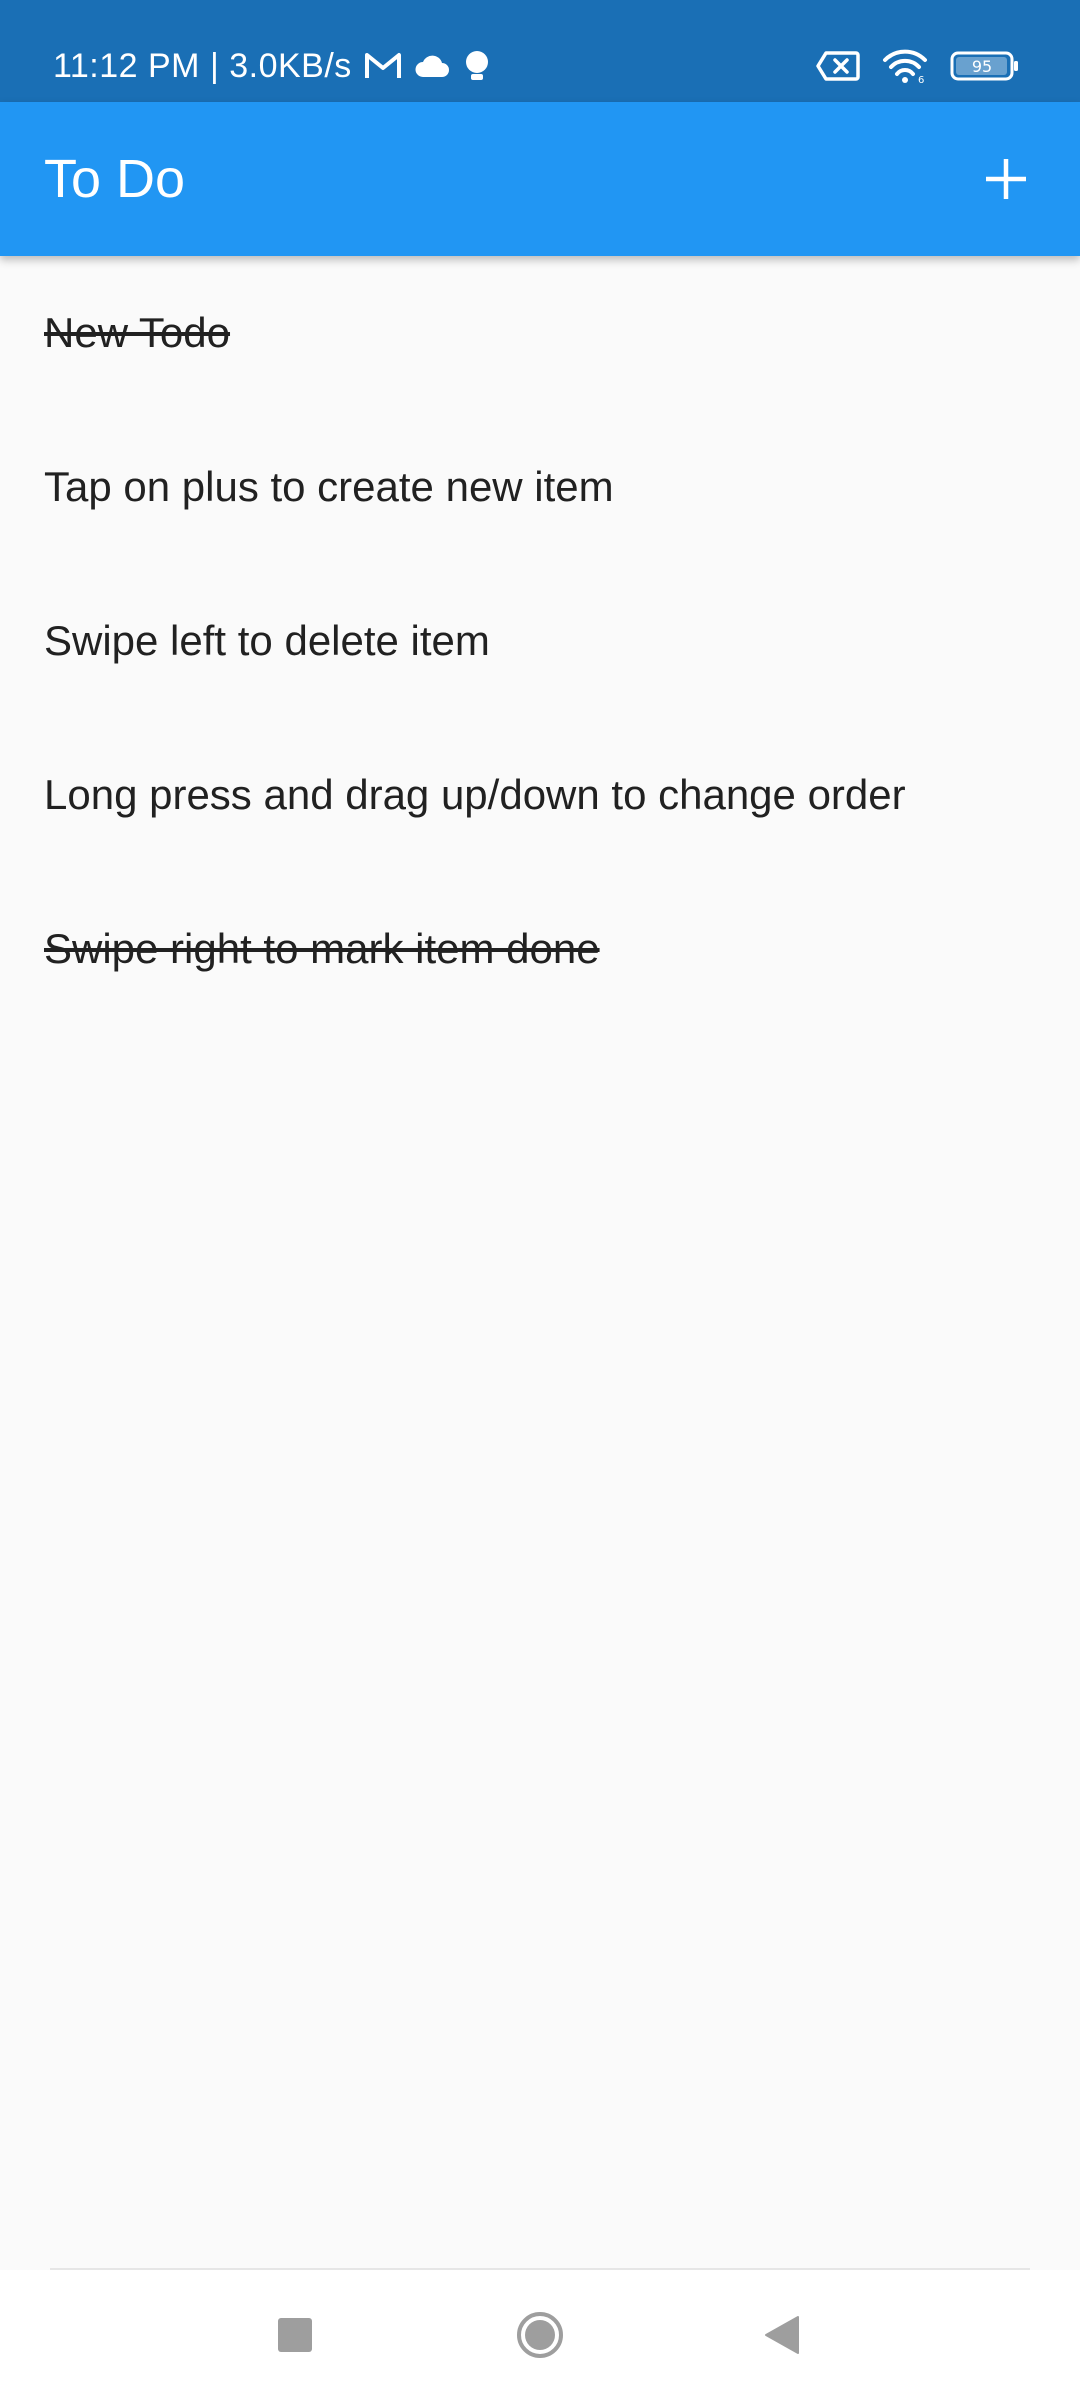 The height and width of the screenshot is (2400, 1080). What do you see at coordinates (838, 66) in the screenshot?
I see `no-sim-icon` at bounding box center [838, 66].